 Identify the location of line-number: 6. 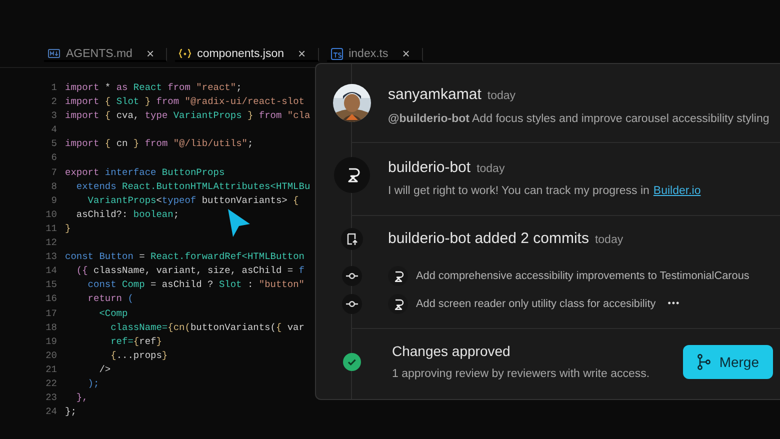
(54, 158).